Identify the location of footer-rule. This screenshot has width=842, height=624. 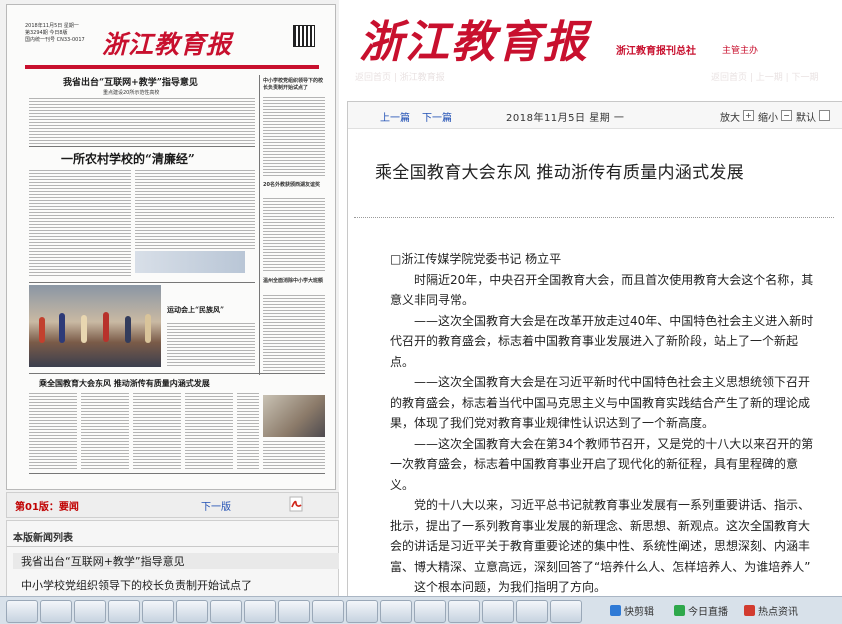
(177, 473).